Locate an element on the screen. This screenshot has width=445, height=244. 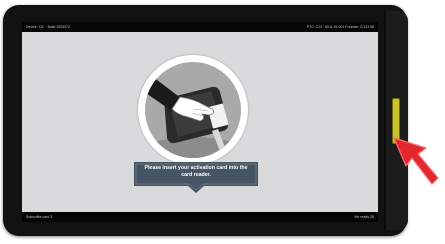
version-text: Ver ready 28 is located at coordinates (364, 217).